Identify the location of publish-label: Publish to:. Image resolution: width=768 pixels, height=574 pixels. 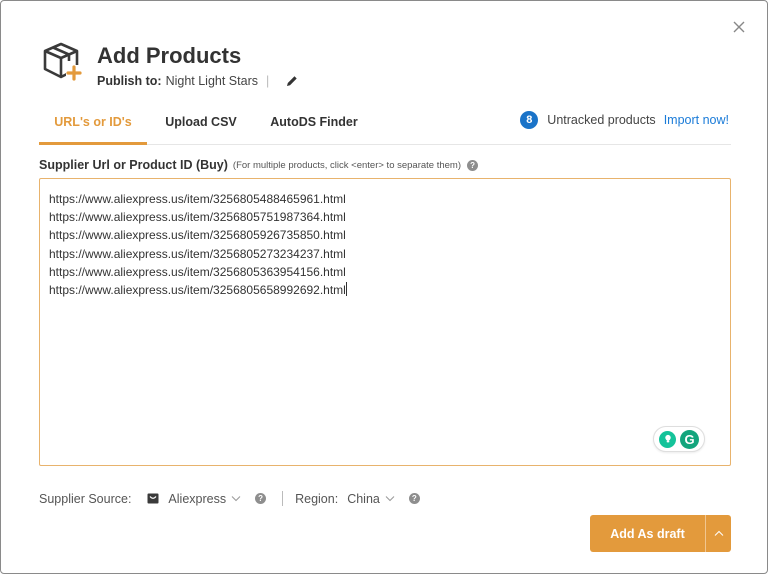
(129, 81).